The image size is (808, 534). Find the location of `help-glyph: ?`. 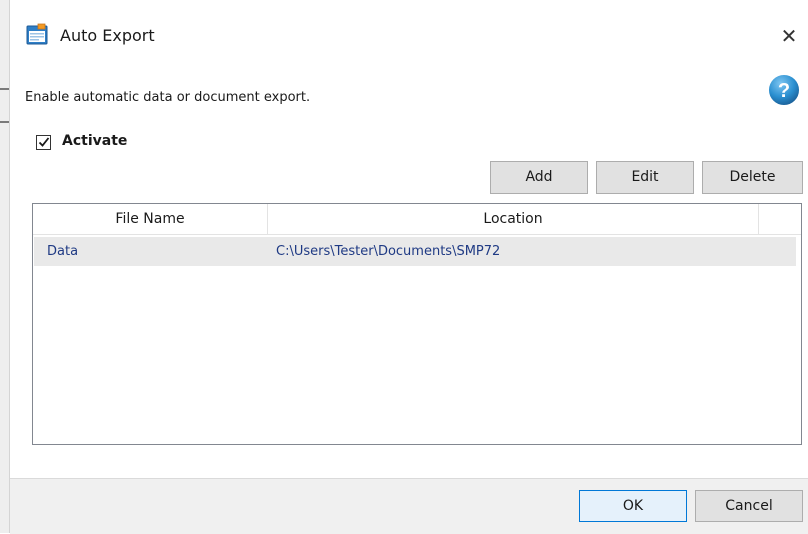

help-glyph: ? is located at coordinates (784, 91).